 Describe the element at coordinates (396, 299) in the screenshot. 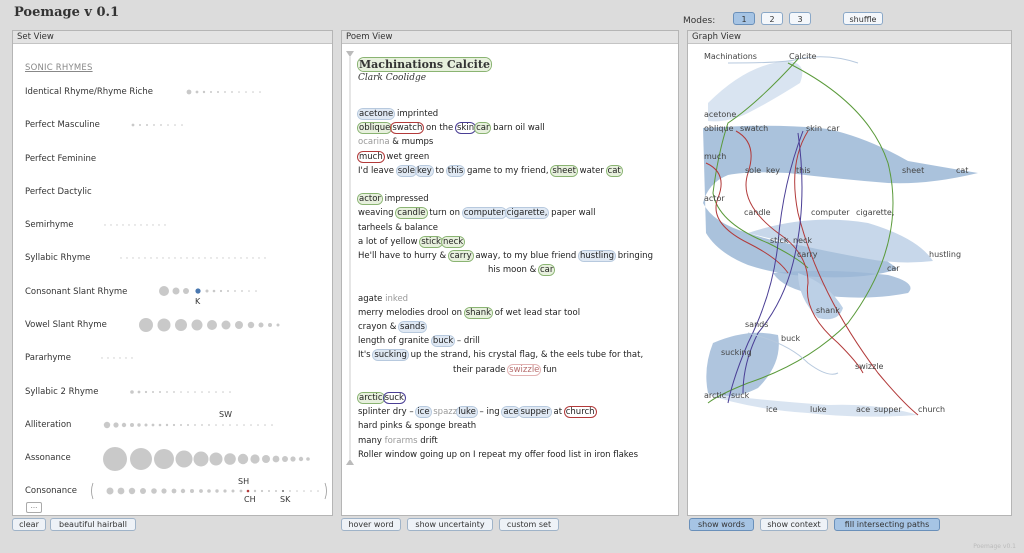

I see `poem-word-highlight: inked` at that location.